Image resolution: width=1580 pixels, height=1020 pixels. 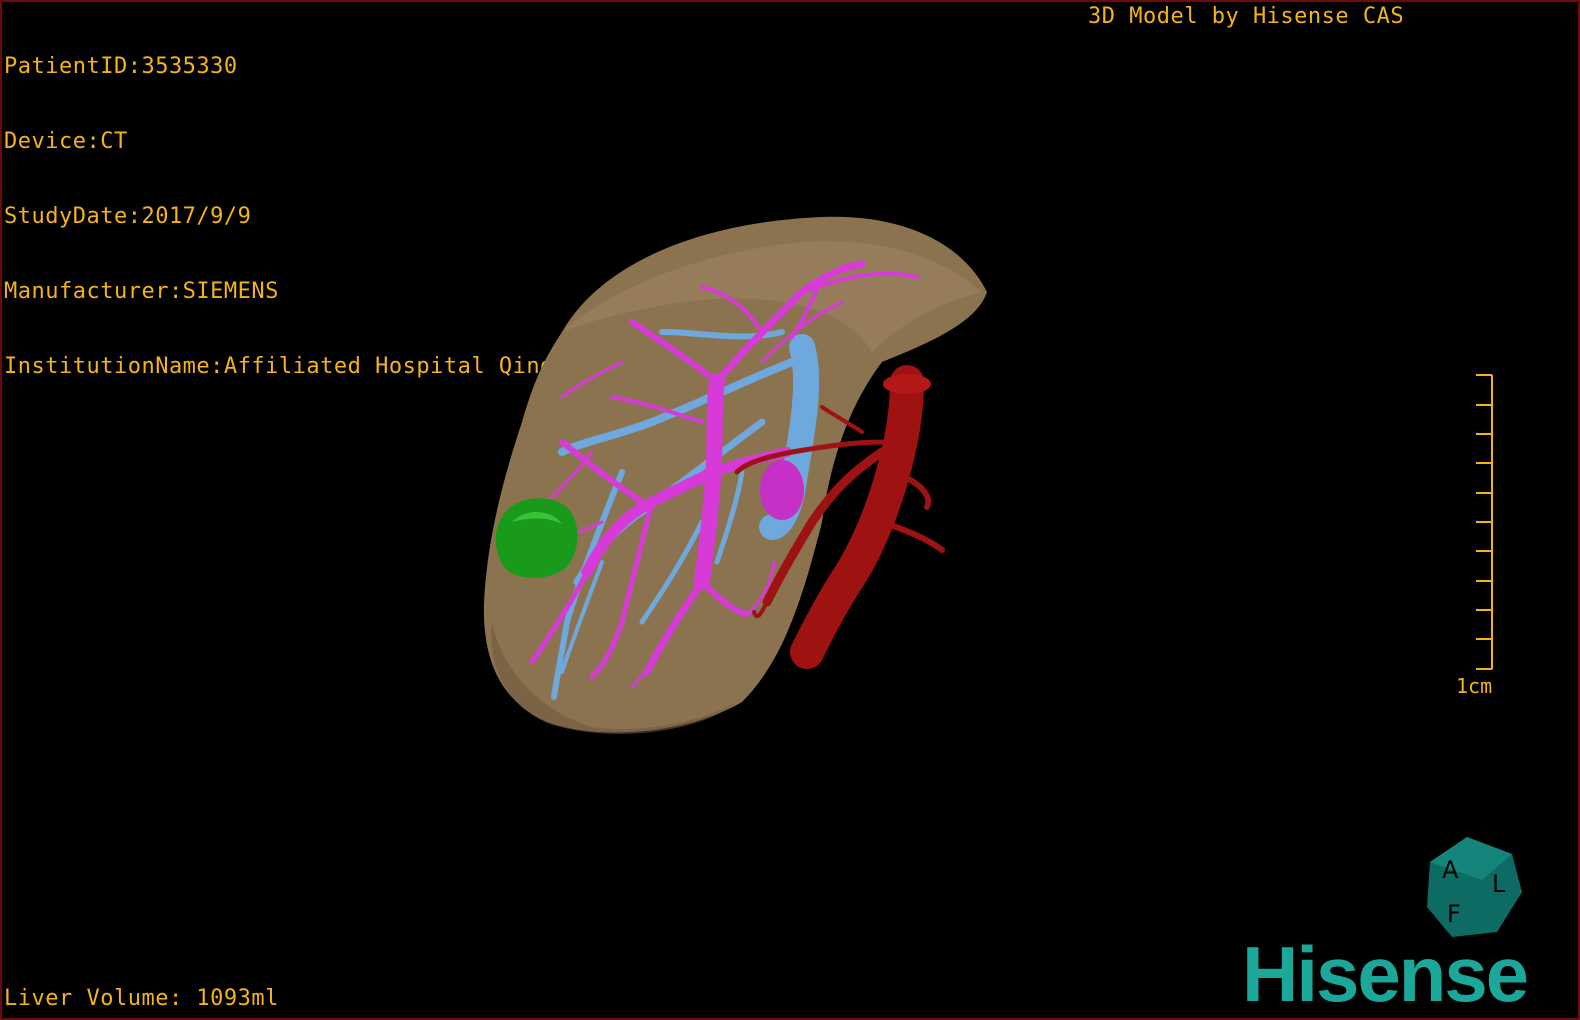 What do you see at coordinates (1454, 914) in the screenshot?
I see `cube-label-f: F` at bounding box center [1454, 914].